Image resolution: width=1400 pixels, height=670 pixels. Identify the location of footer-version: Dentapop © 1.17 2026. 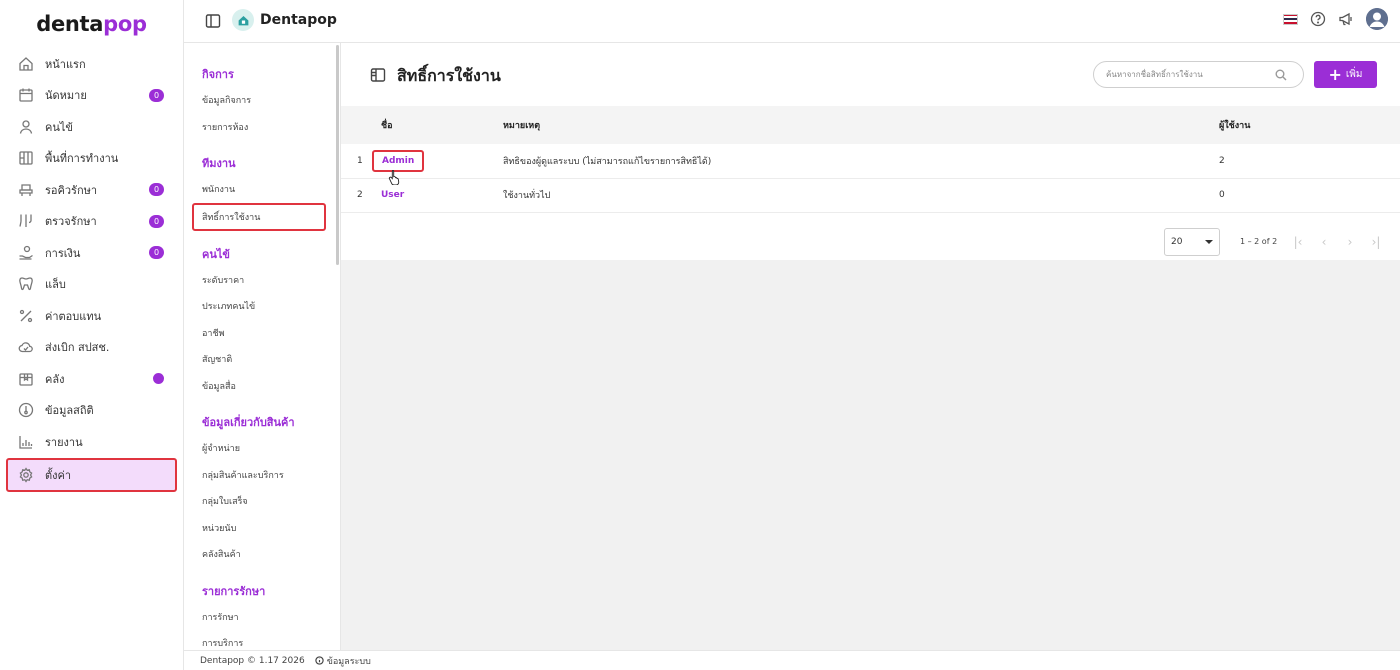
(252, 660).